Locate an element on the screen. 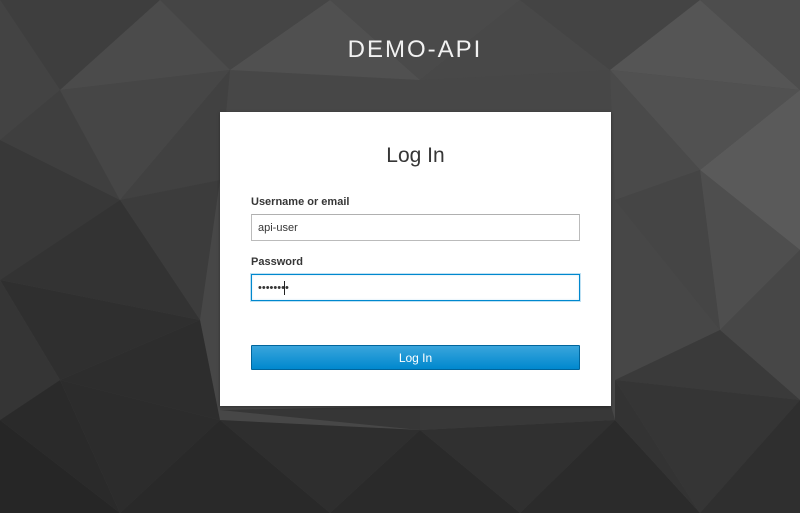  password-input is located at coordinates (415, 287).